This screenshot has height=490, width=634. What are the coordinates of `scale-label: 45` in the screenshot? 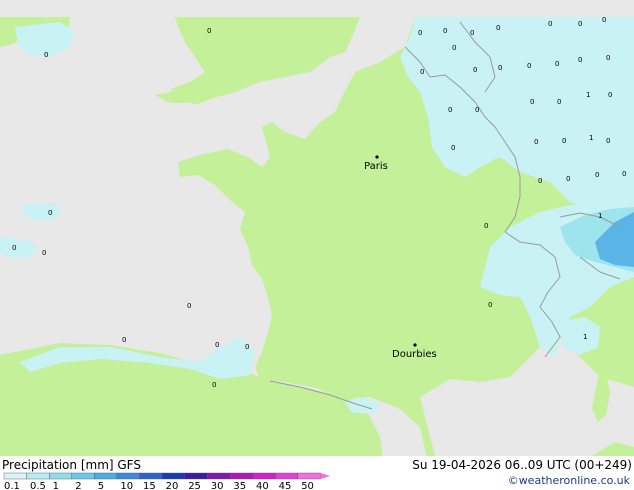 It's located at (285, 485).